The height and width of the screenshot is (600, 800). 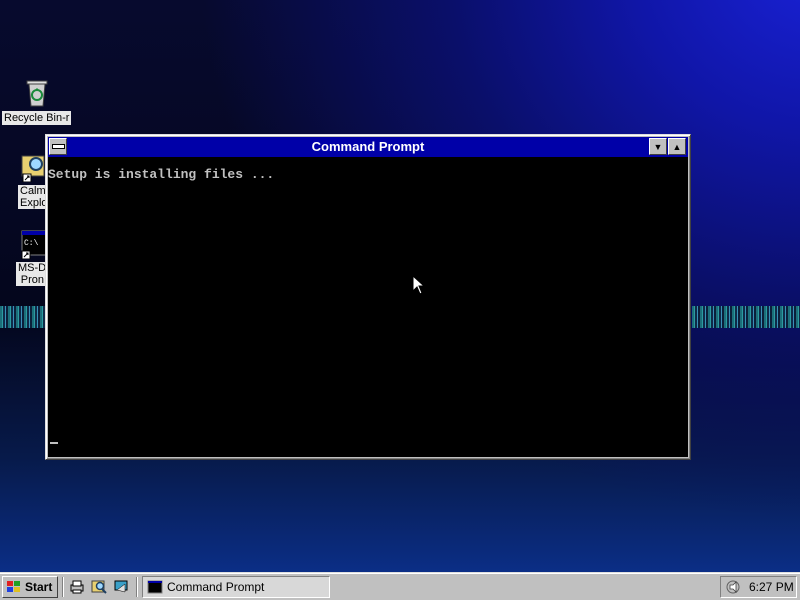 I want to click on system-tray: 6:27 PM, so click(x=758, y=587).